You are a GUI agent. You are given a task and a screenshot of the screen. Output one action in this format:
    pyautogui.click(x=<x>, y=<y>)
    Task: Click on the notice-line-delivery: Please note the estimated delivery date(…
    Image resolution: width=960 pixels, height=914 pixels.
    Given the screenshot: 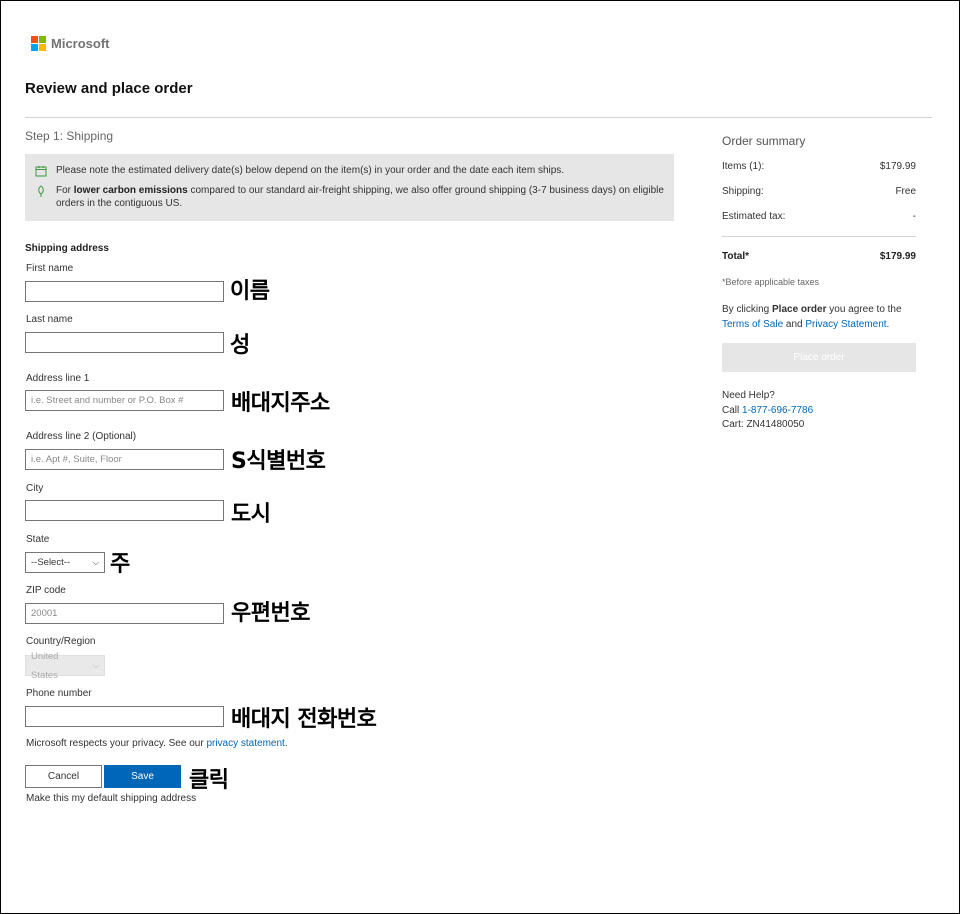 What is the action you would take?
    pyautogui.click(x=349, y=170)
    